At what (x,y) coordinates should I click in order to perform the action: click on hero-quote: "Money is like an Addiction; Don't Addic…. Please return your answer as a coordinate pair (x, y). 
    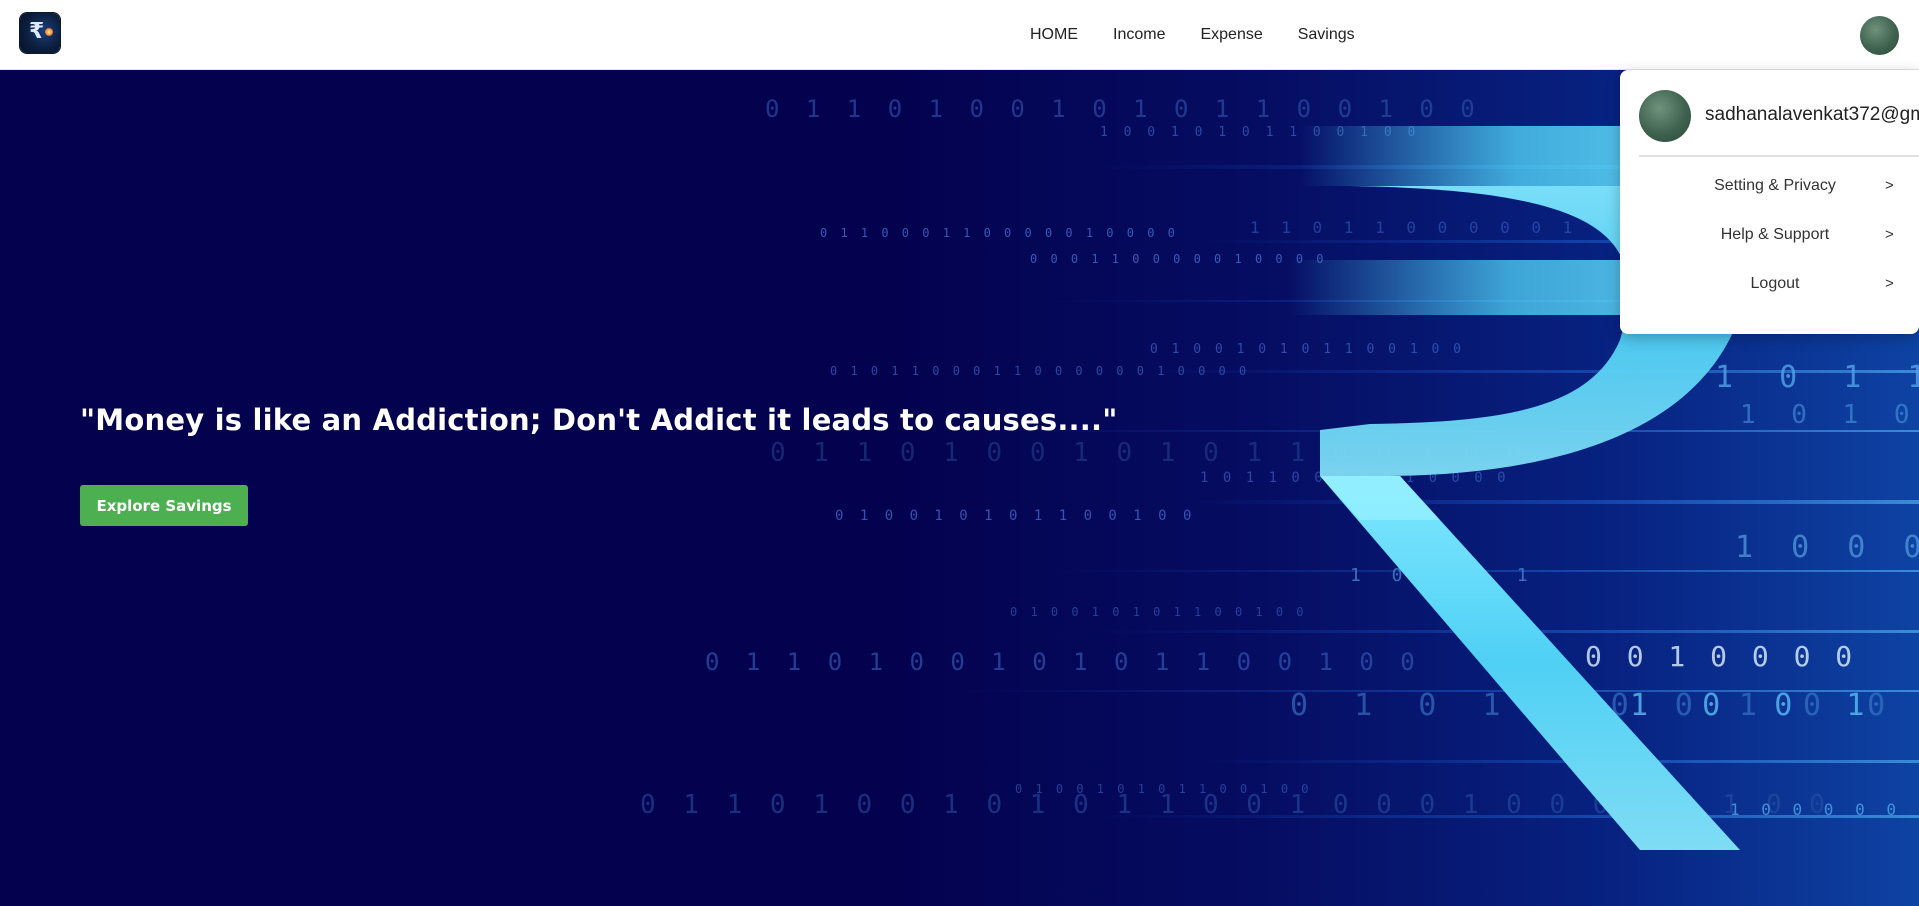
    Looking at the image, I should click on (599, 420).